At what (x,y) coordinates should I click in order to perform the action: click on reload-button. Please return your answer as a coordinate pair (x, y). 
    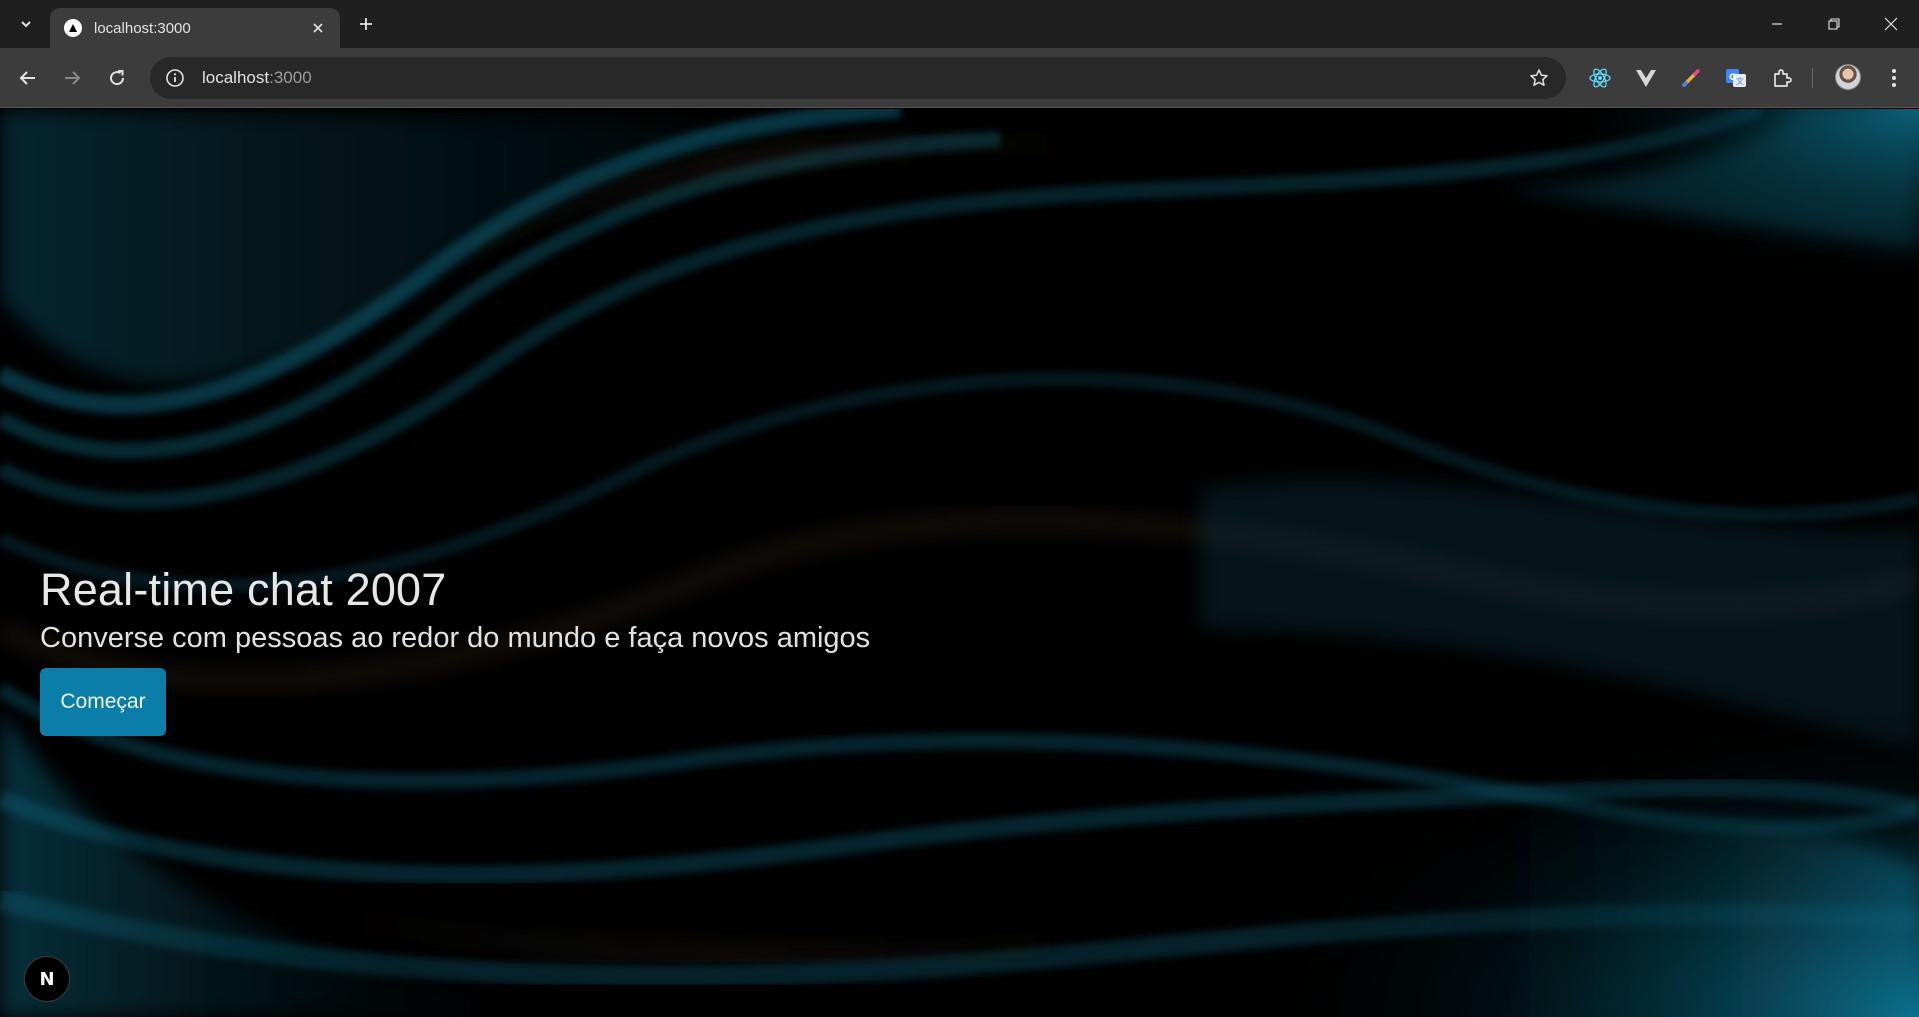
    Looking at the image, I should click on (117, 78).